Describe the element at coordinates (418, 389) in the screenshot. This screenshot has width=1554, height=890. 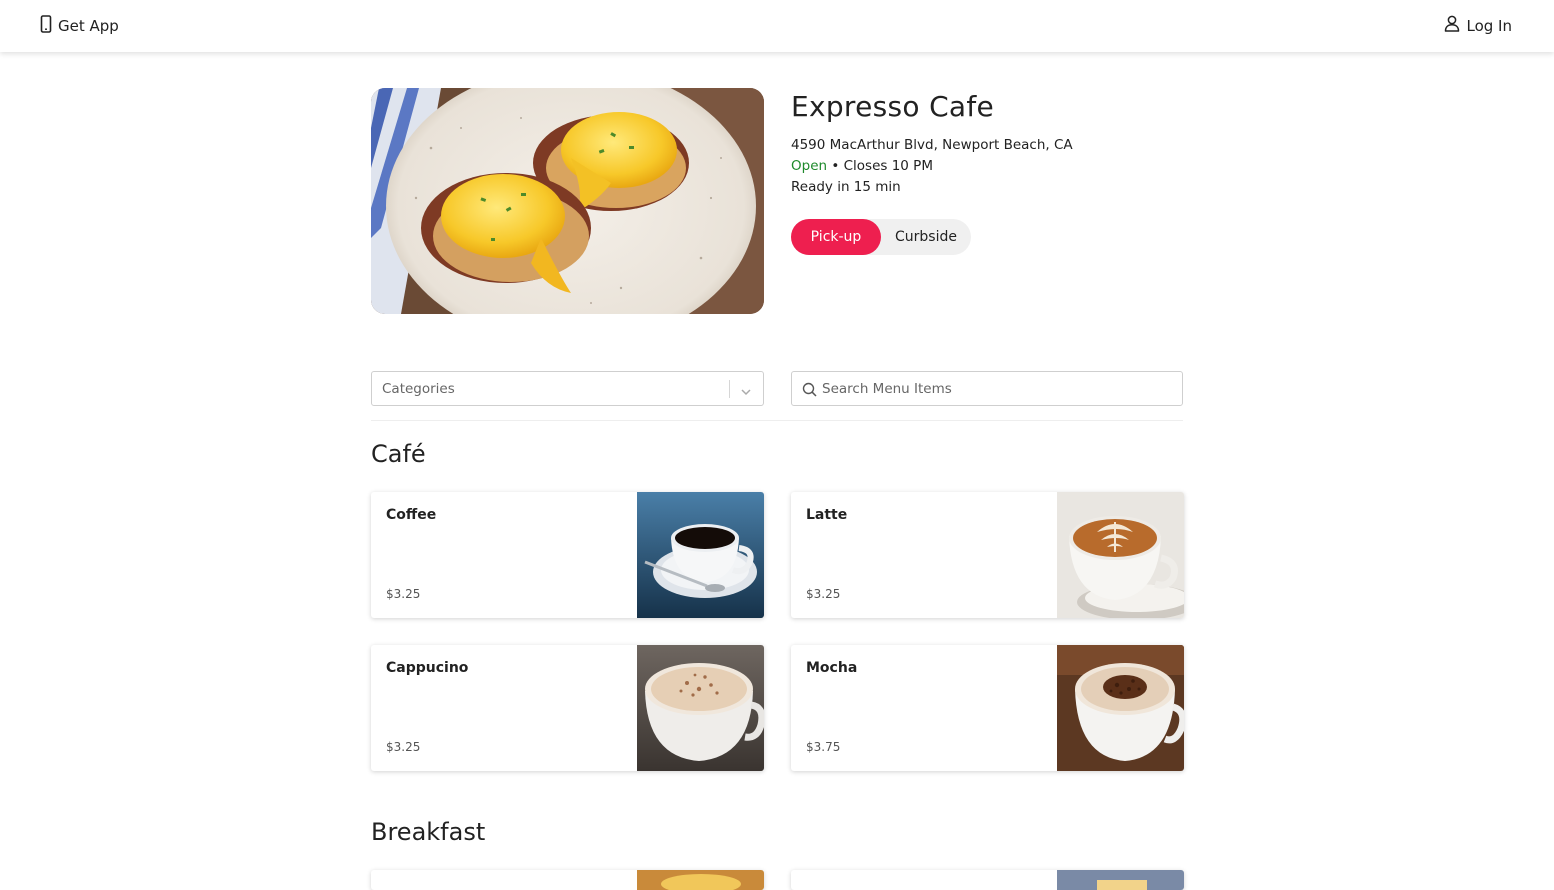
I see `categories-placeholder: Categories` at that location.